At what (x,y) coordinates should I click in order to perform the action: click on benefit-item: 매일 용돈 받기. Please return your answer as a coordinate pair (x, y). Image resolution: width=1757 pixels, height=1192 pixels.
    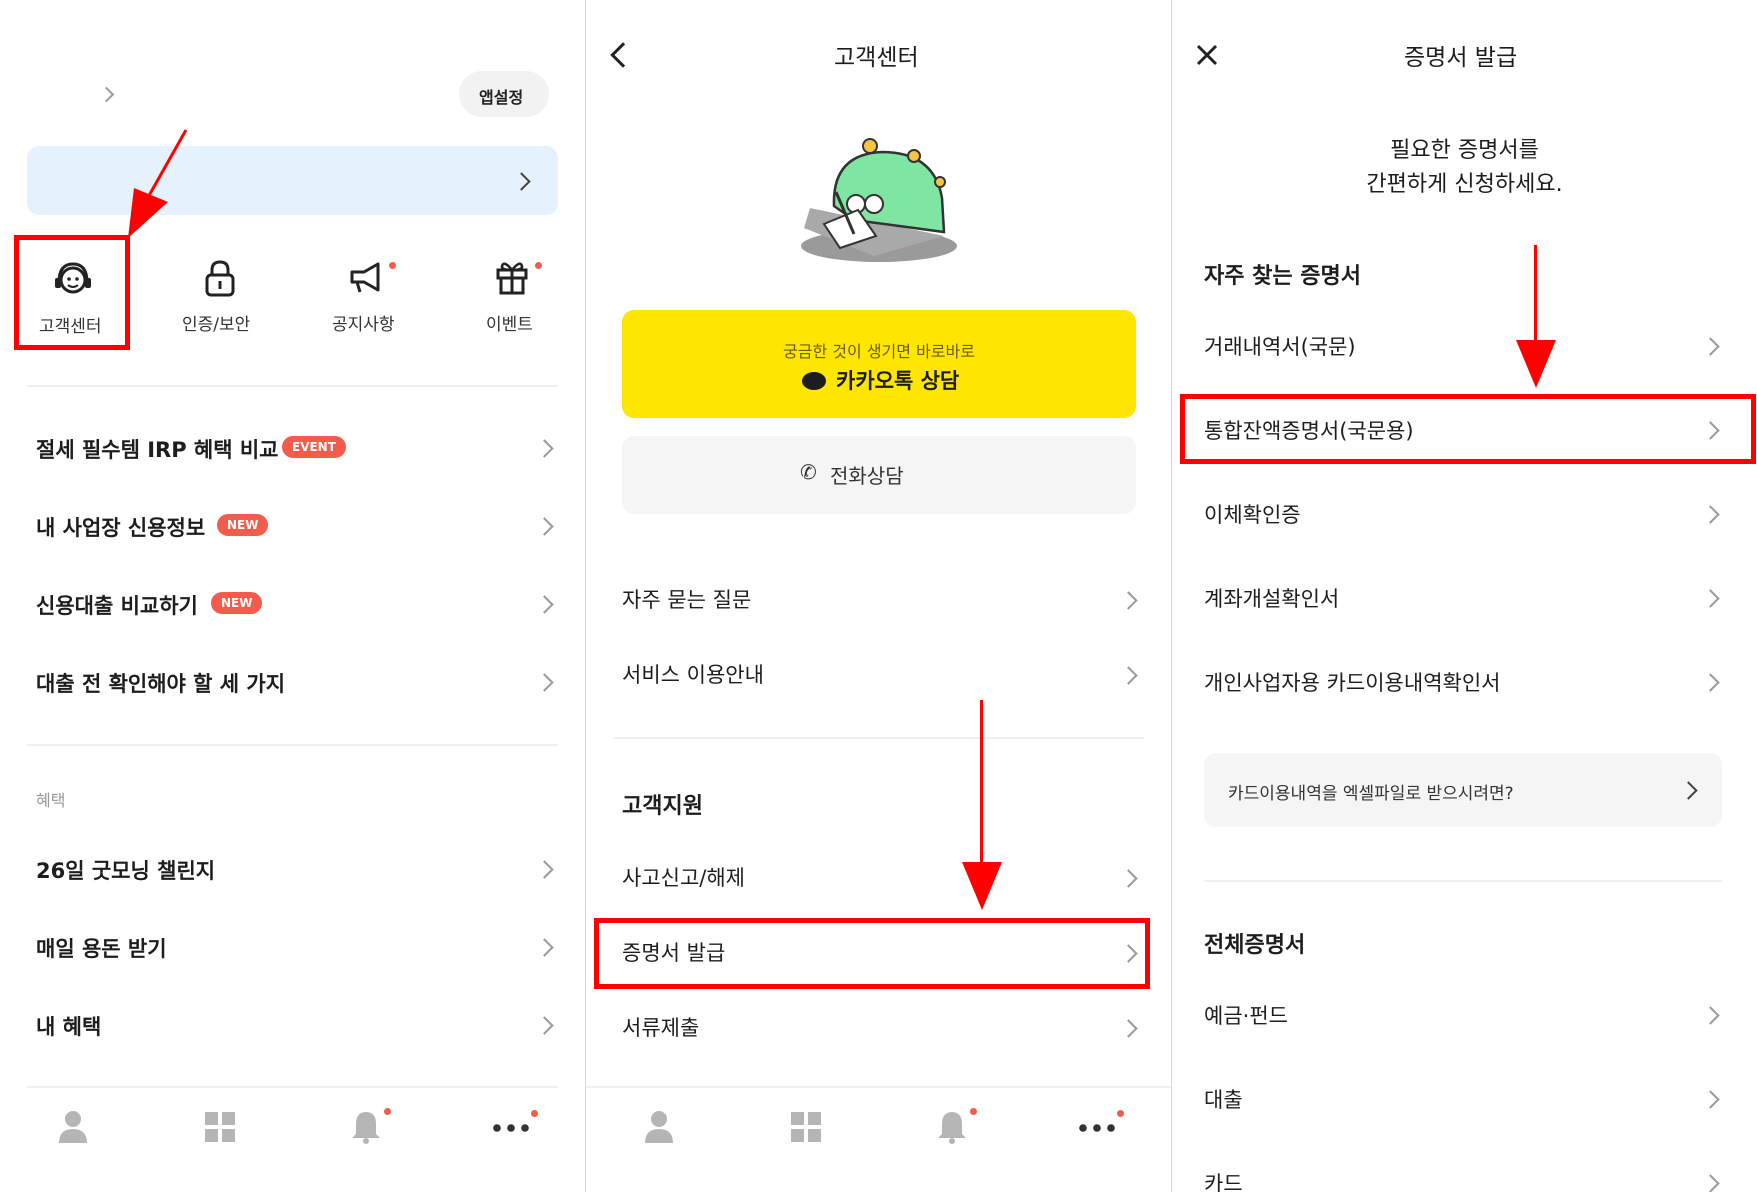
    Looking at the image, I should click on (296, 947).